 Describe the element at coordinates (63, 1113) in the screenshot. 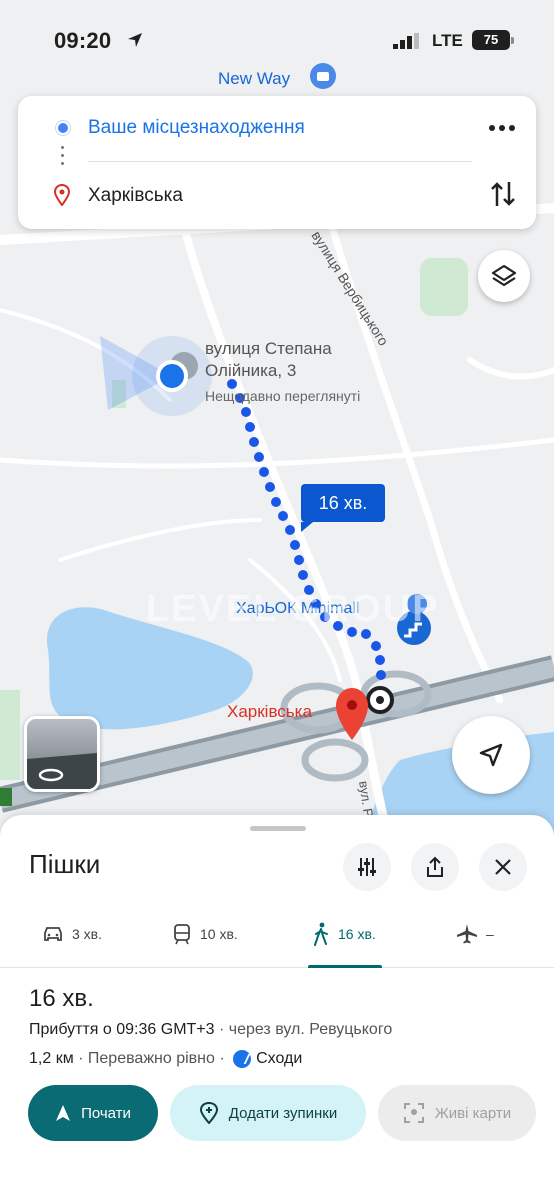

I see `navigation-arrow-icon` at that location.